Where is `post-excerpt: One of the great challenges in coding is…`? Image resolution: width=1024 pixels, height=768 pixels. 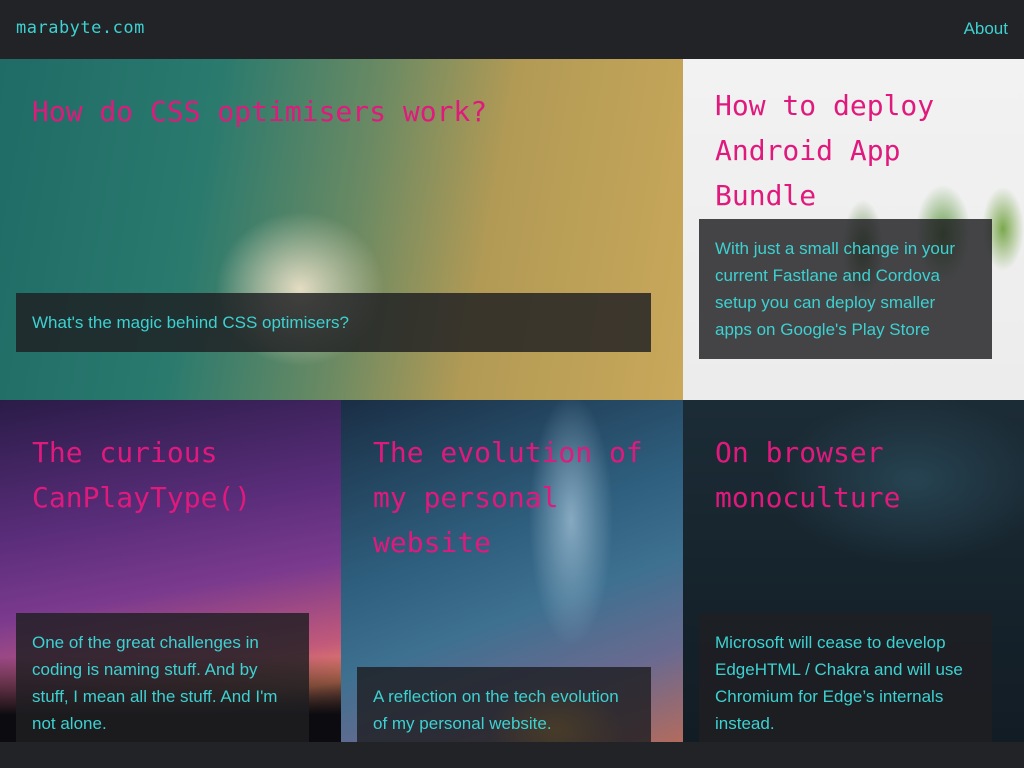 post-excerpt: One of the great challenges in coding is… is located at coordinates (162, 677).